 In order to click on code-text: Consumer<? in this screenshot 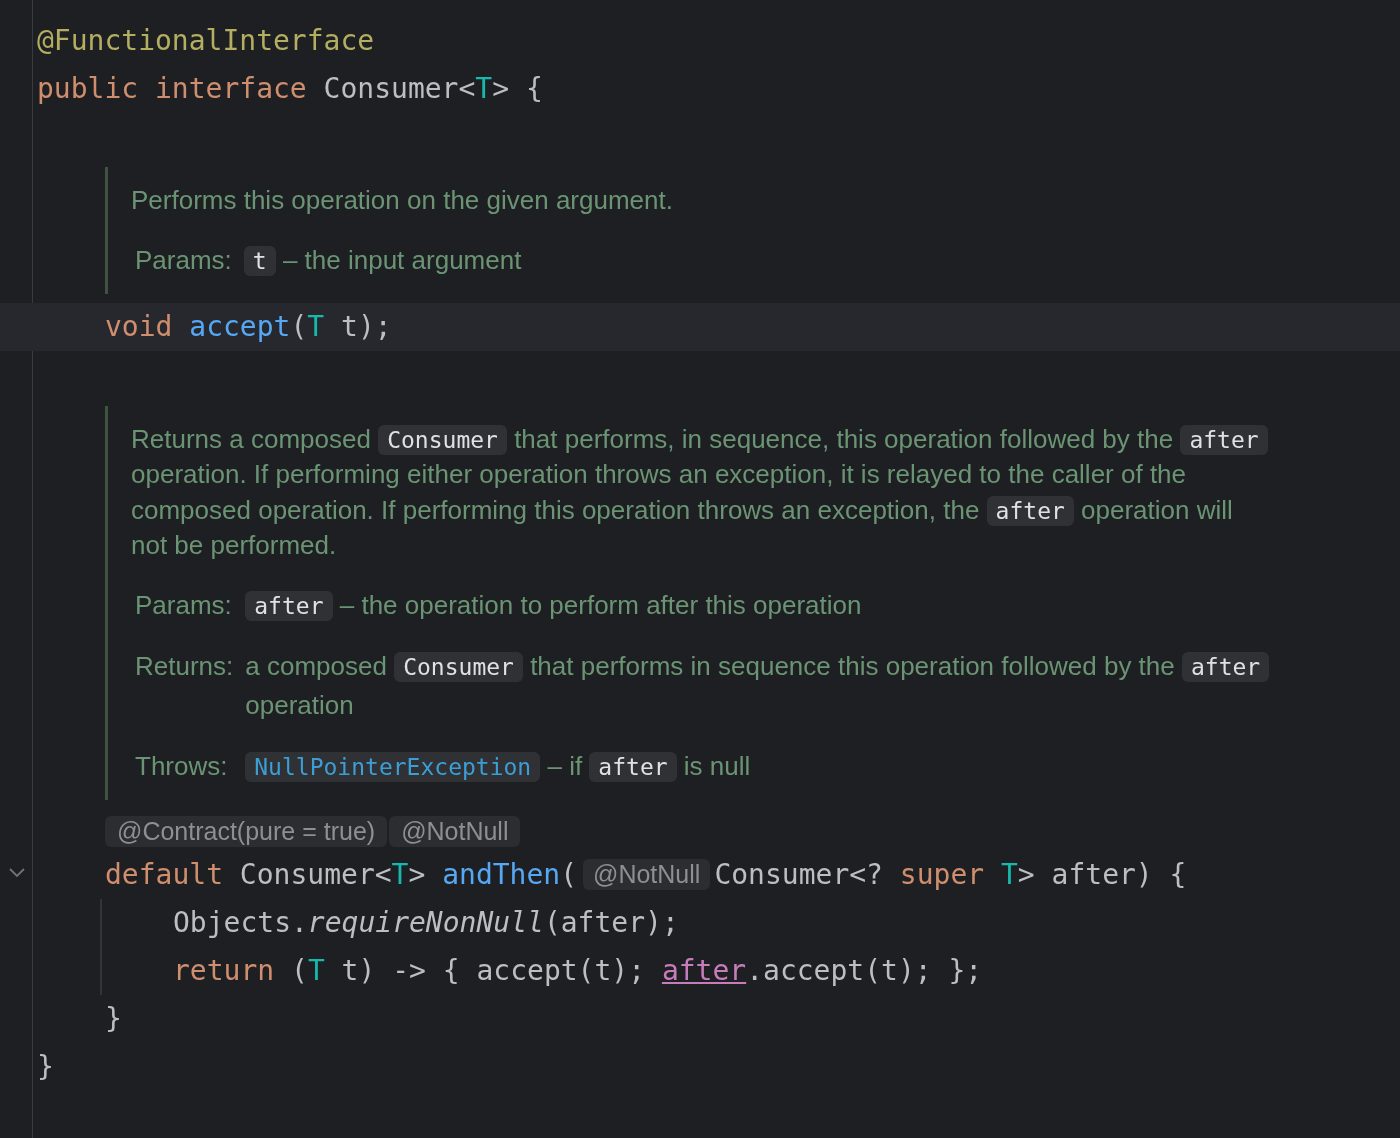, I will do `click(799, 874)`.